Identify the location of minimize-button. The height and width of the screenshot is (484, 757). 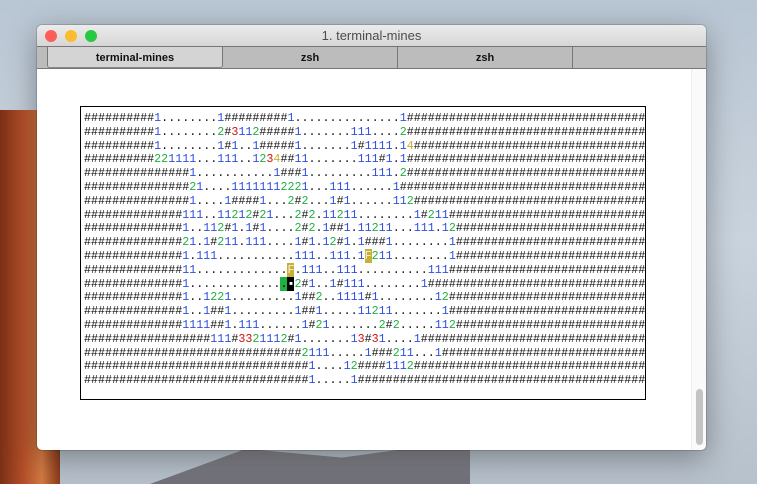
(71, 36).